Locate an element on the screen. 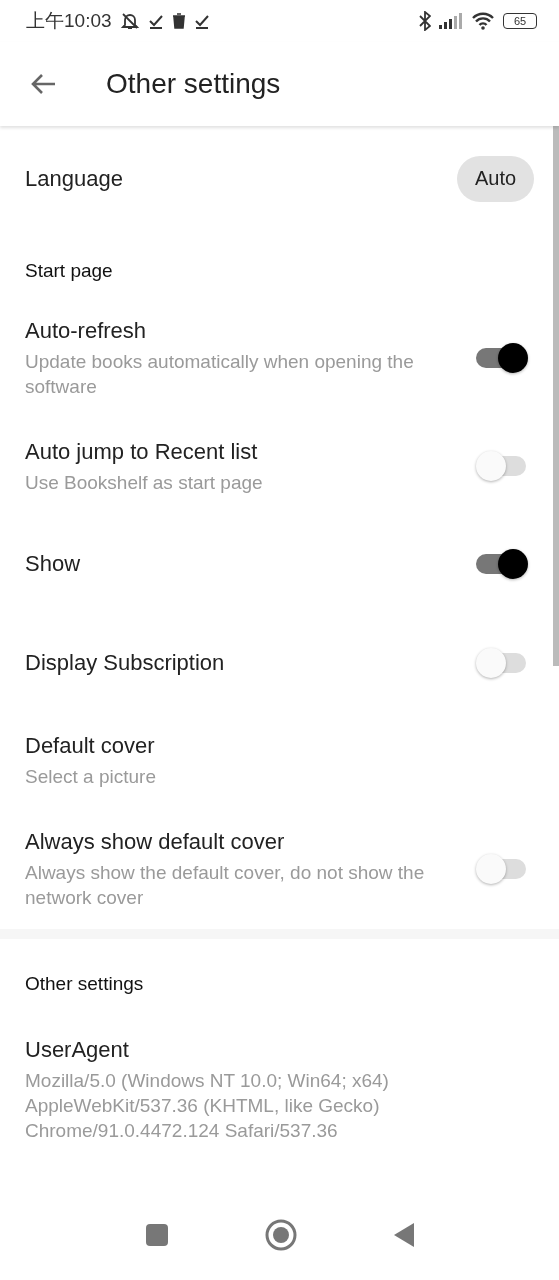 The height and width of the screenshot is (1280, 559). home-circle-icon is located at coordinates (280, 1235).